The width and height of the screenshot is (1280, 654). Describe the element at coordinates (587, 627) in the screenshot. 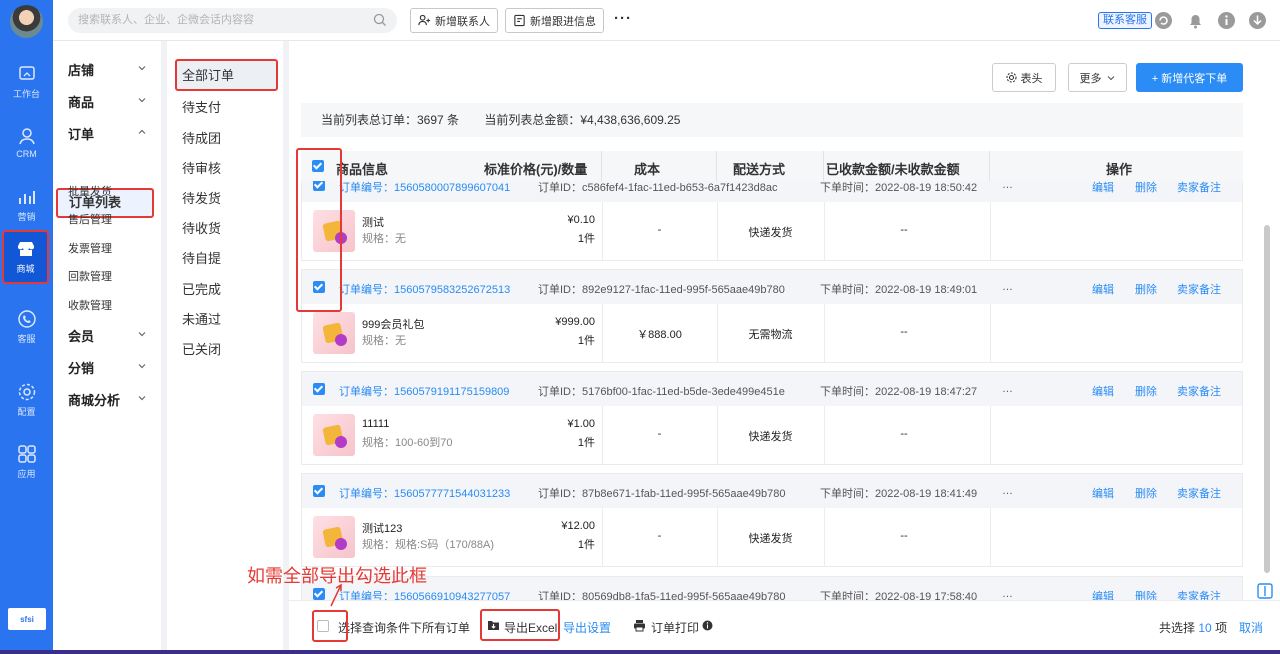

I see `export-settings-link: 导出设置` at that location.